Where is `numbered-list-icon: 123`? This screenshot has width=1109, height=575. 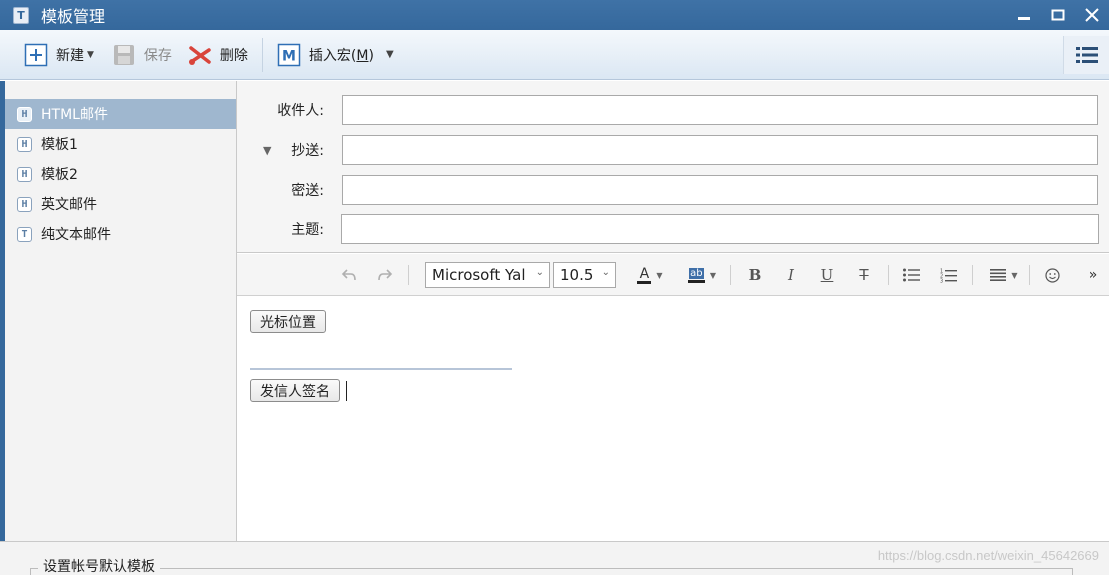
numbered-list-icon: 123 is located at coordinates (948, 275).